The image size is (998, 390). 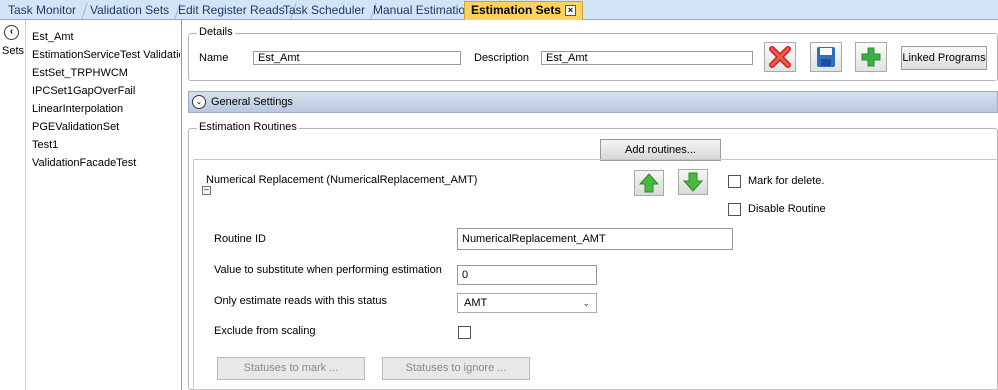 I want to click on list-item: PGEValidationSet, so click(x=106, y=127).